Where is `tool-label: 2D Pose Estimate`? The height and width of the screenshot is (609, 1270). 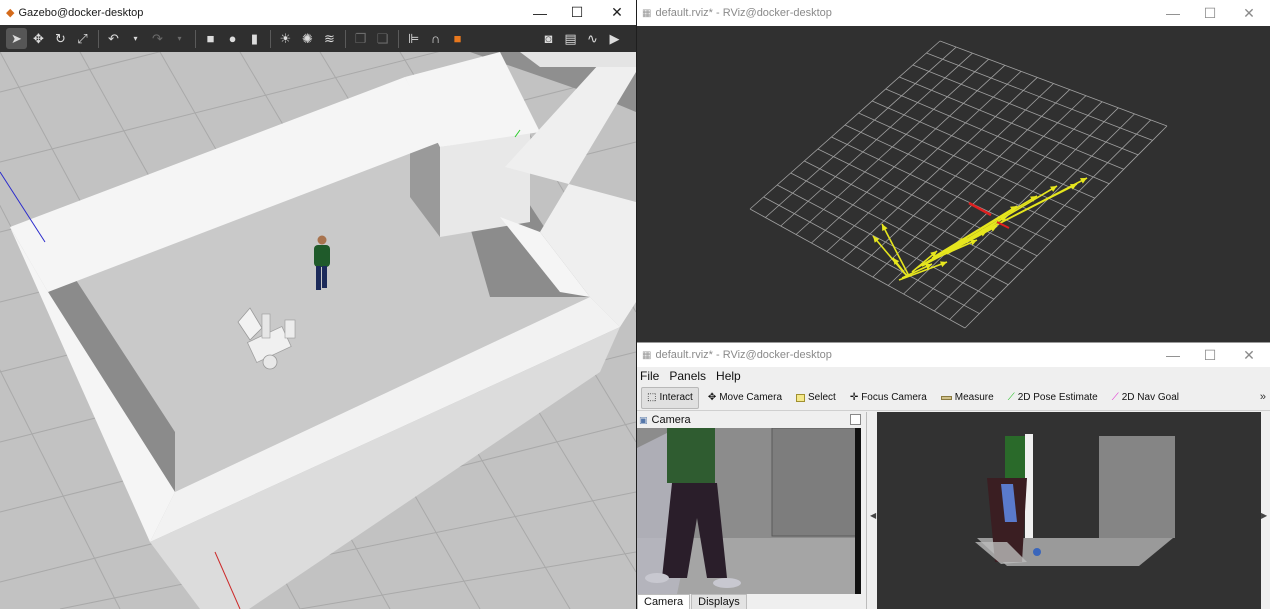
tool-label: 2D Pose Estimate is located at coordinates (1057, 397).